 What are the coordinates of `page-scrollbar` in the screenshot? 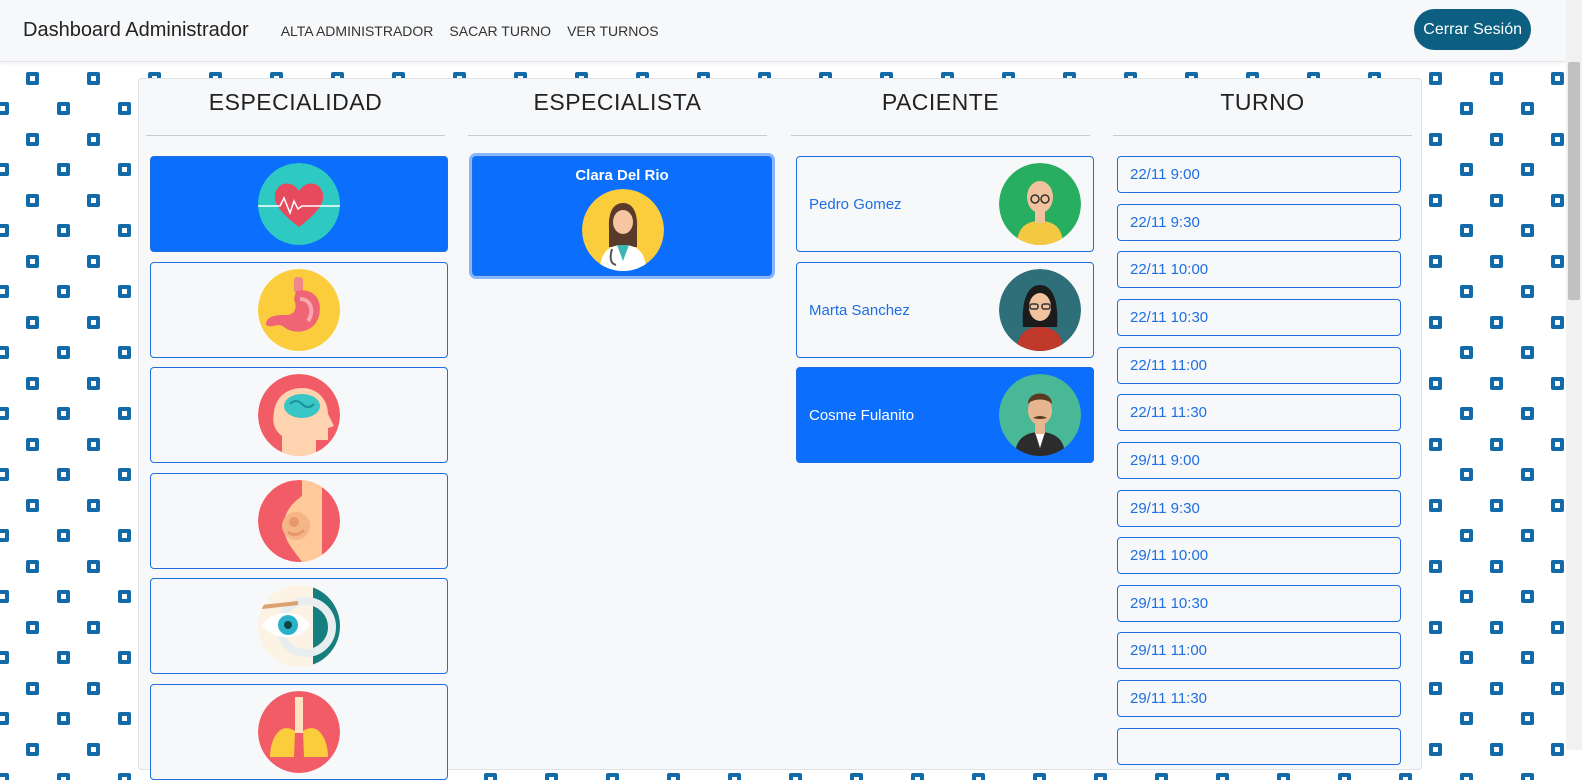 It's located at (1574, 375).